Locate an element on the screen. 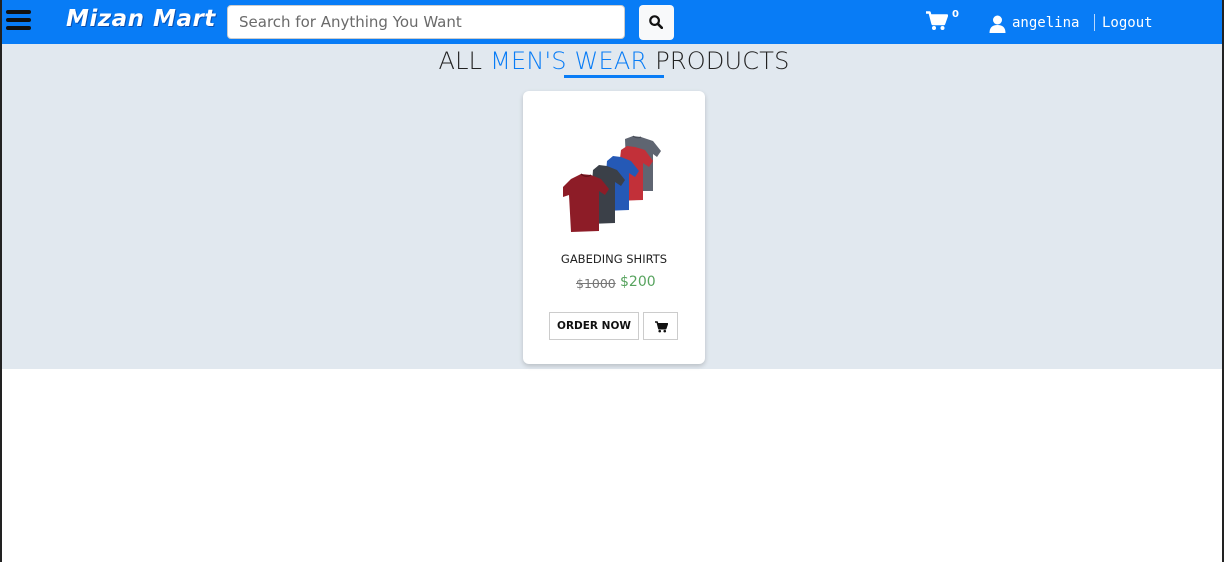 Image resolution: width=1224 pixels, height=562 pixels. user-icon is located at coordinates (997, 24).